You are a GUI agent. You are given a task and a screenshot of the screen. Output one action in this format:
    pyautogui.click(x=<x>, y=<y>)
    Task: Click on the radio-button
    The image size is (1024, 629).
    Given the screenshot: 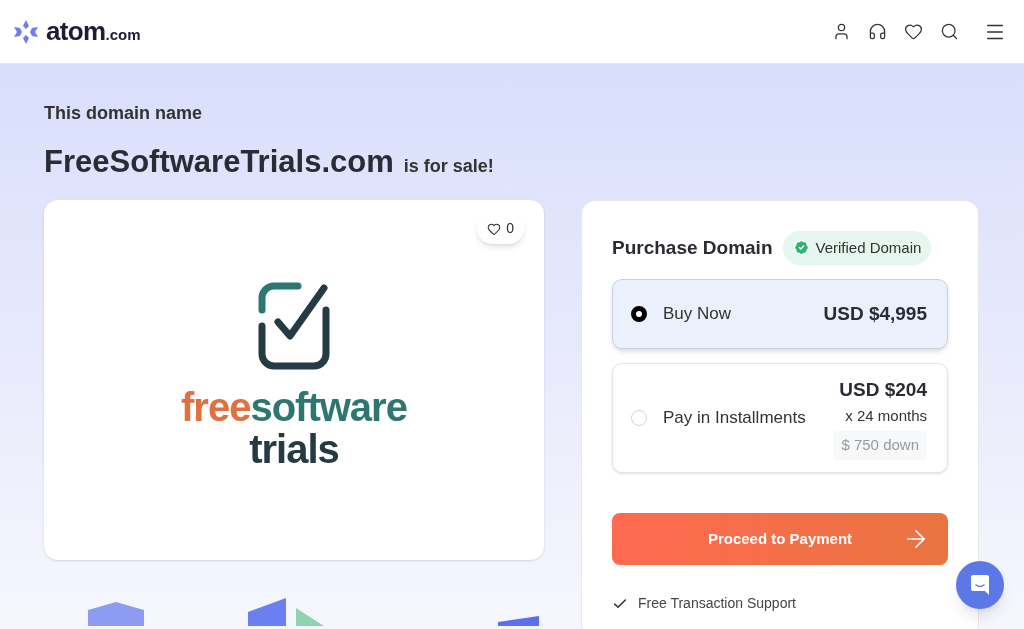 What is the action you would take?
    pyautogui.click(x=639, y=314)
    